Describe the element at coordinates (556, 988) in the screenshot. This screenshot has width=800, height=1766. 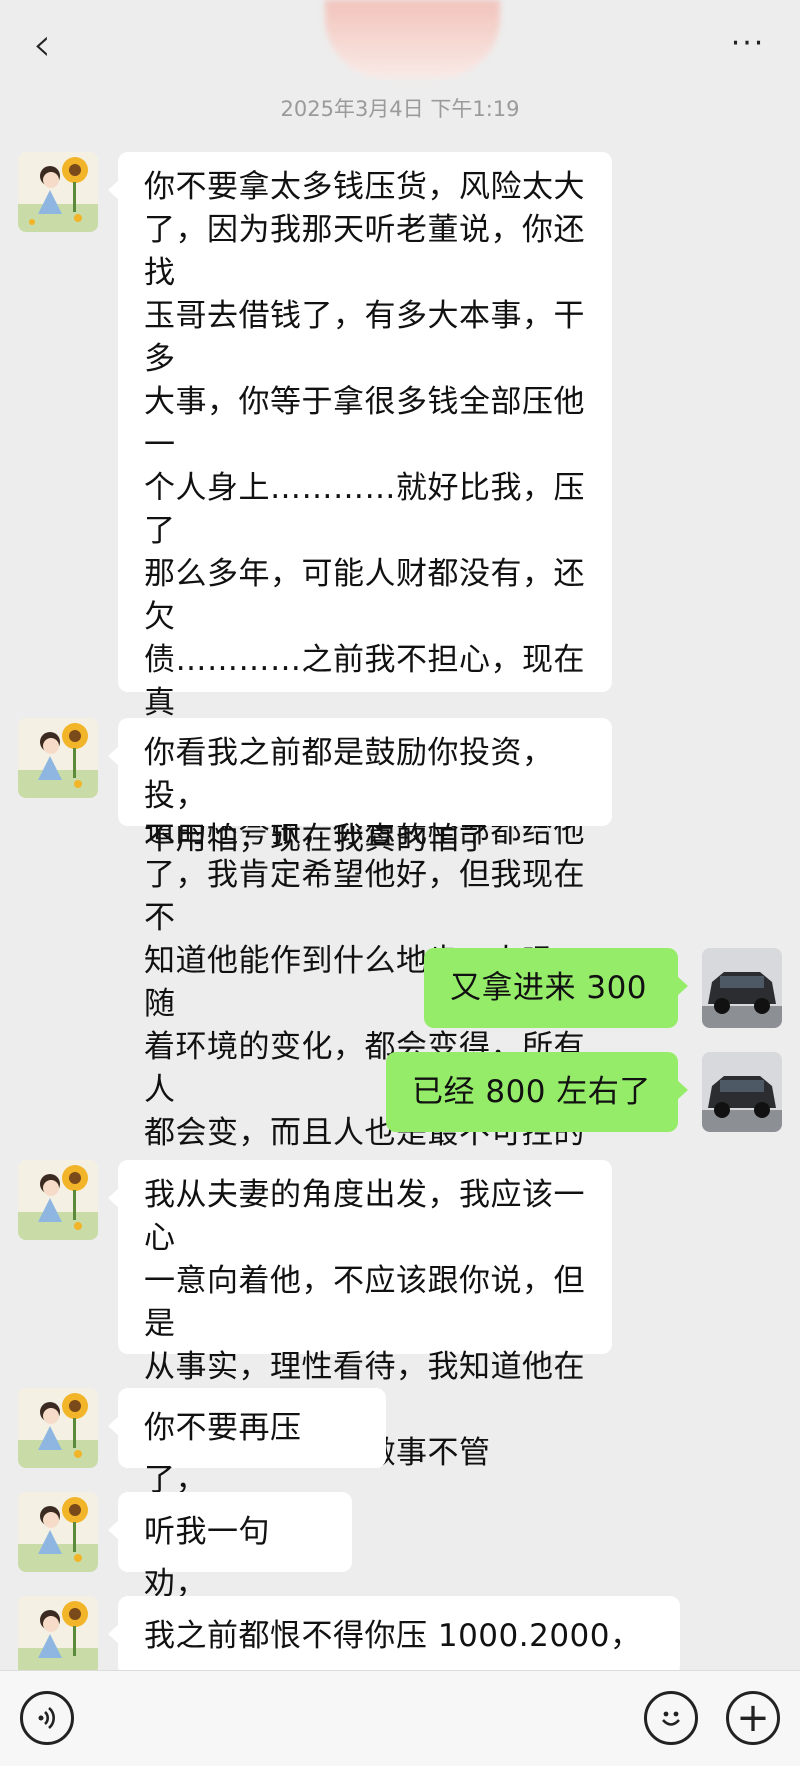
I see `chat-bubble-sent: 又拿进来 300` at that location.